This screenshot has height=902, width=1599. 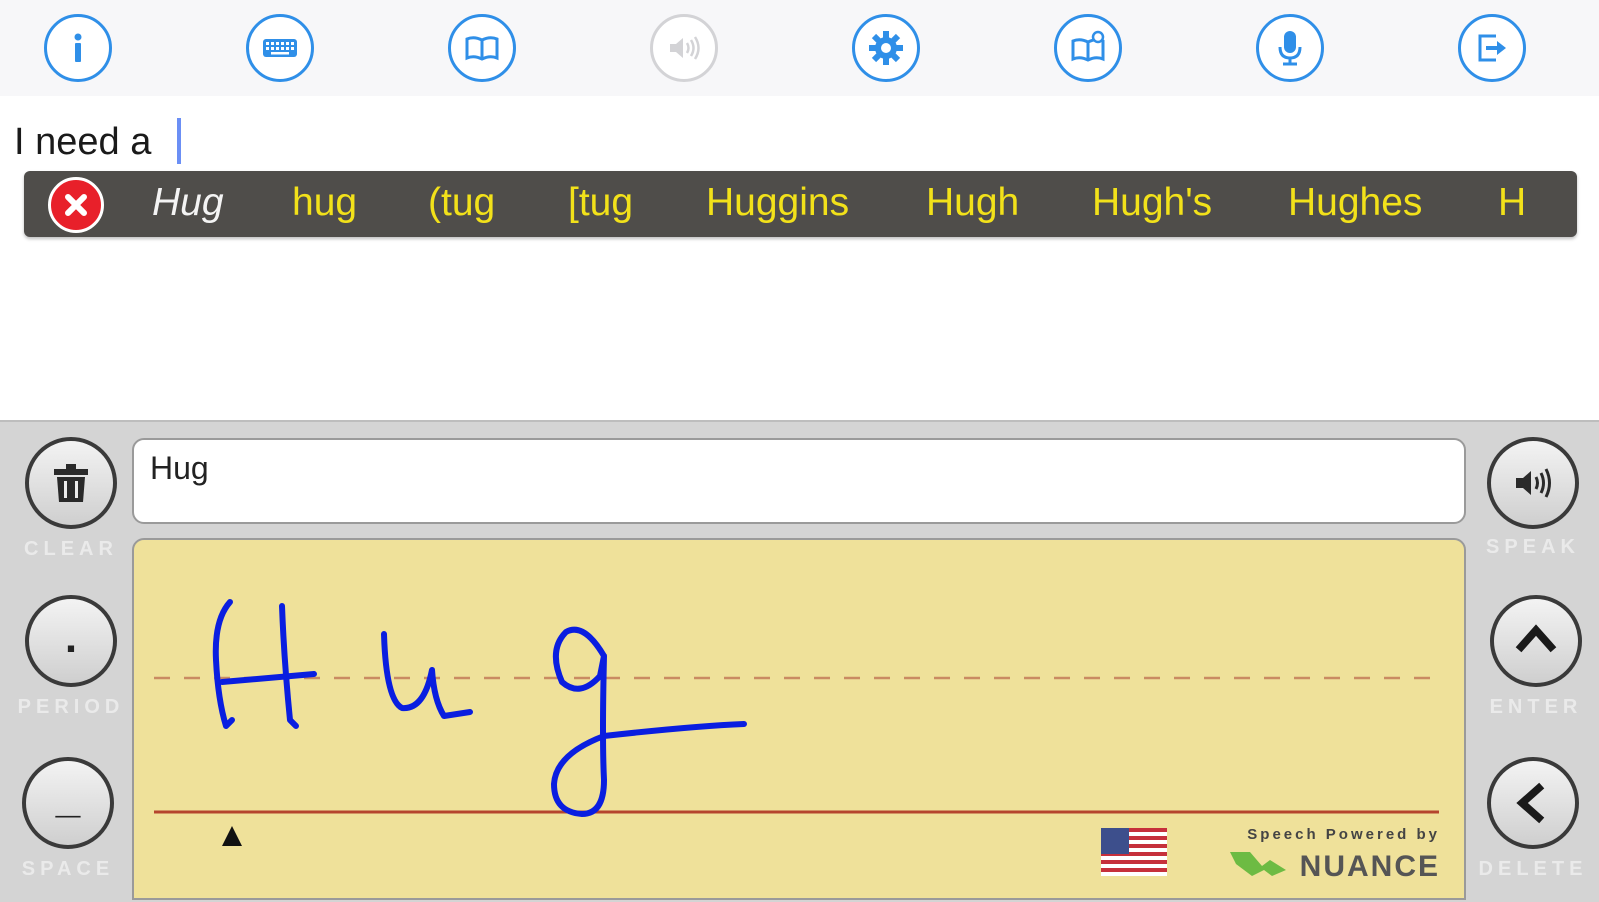 I want to click on settings-button, so click(x=886, y=48).